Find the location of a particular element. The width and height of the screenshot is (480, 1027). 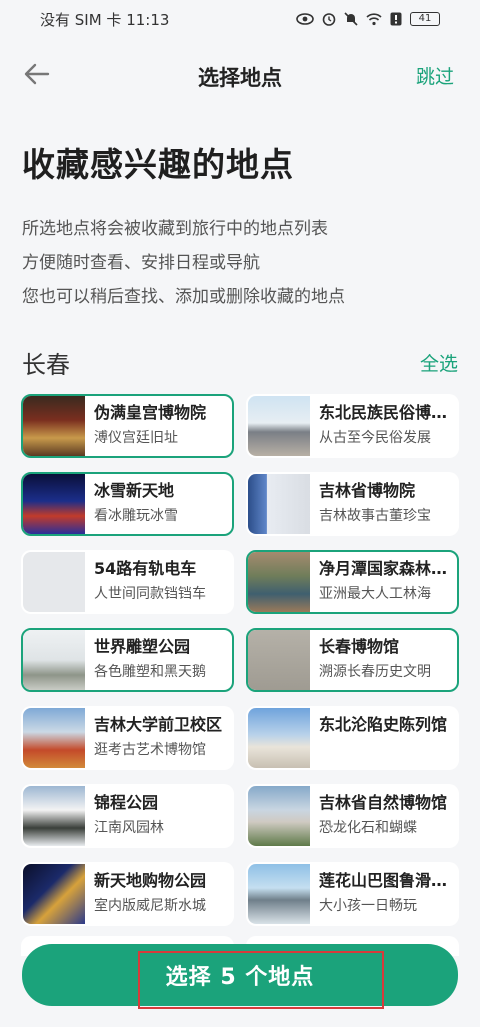

page-title: 选择地点 is located at coordinates (240, 78).